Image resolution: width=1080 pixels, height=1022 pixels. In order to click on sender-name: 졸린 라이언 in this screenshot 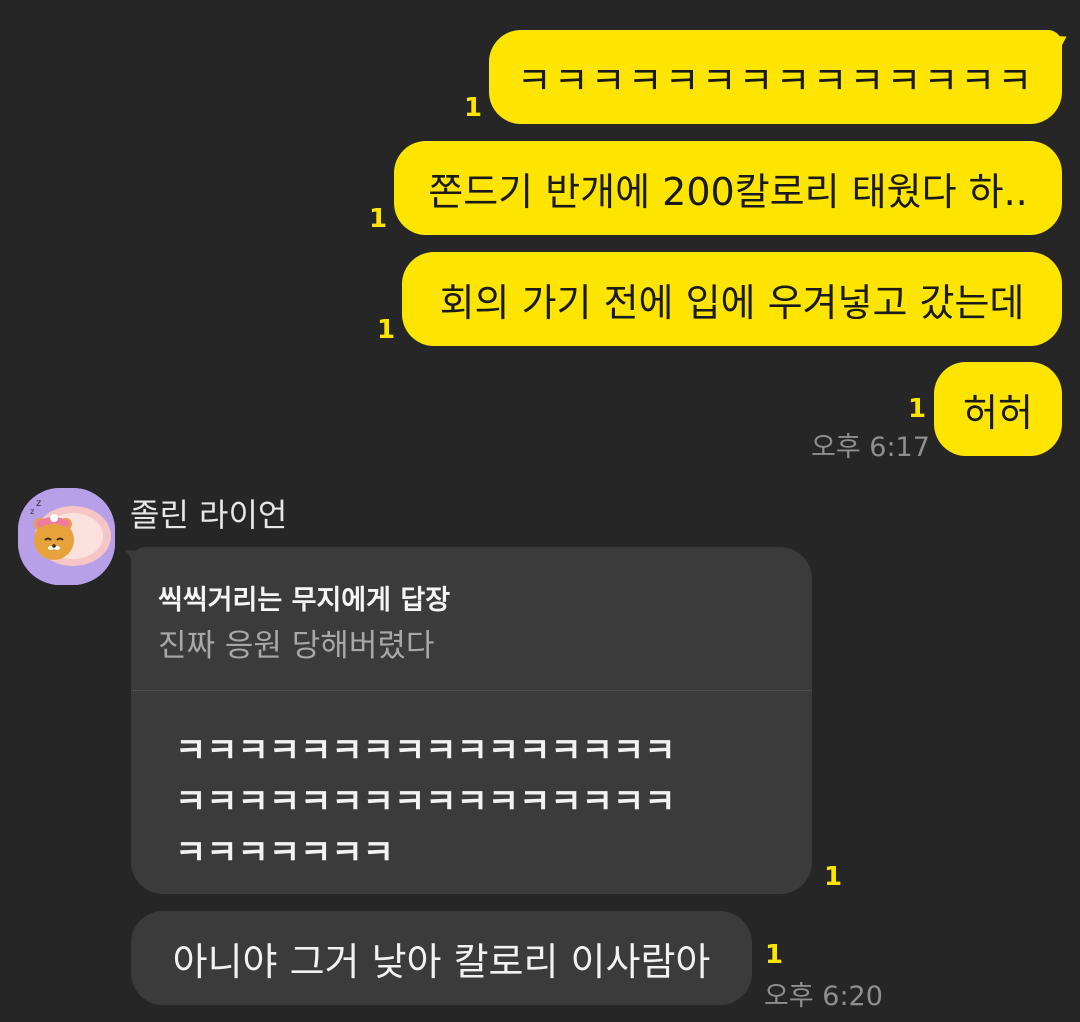, I will do `click(209, 515)`.